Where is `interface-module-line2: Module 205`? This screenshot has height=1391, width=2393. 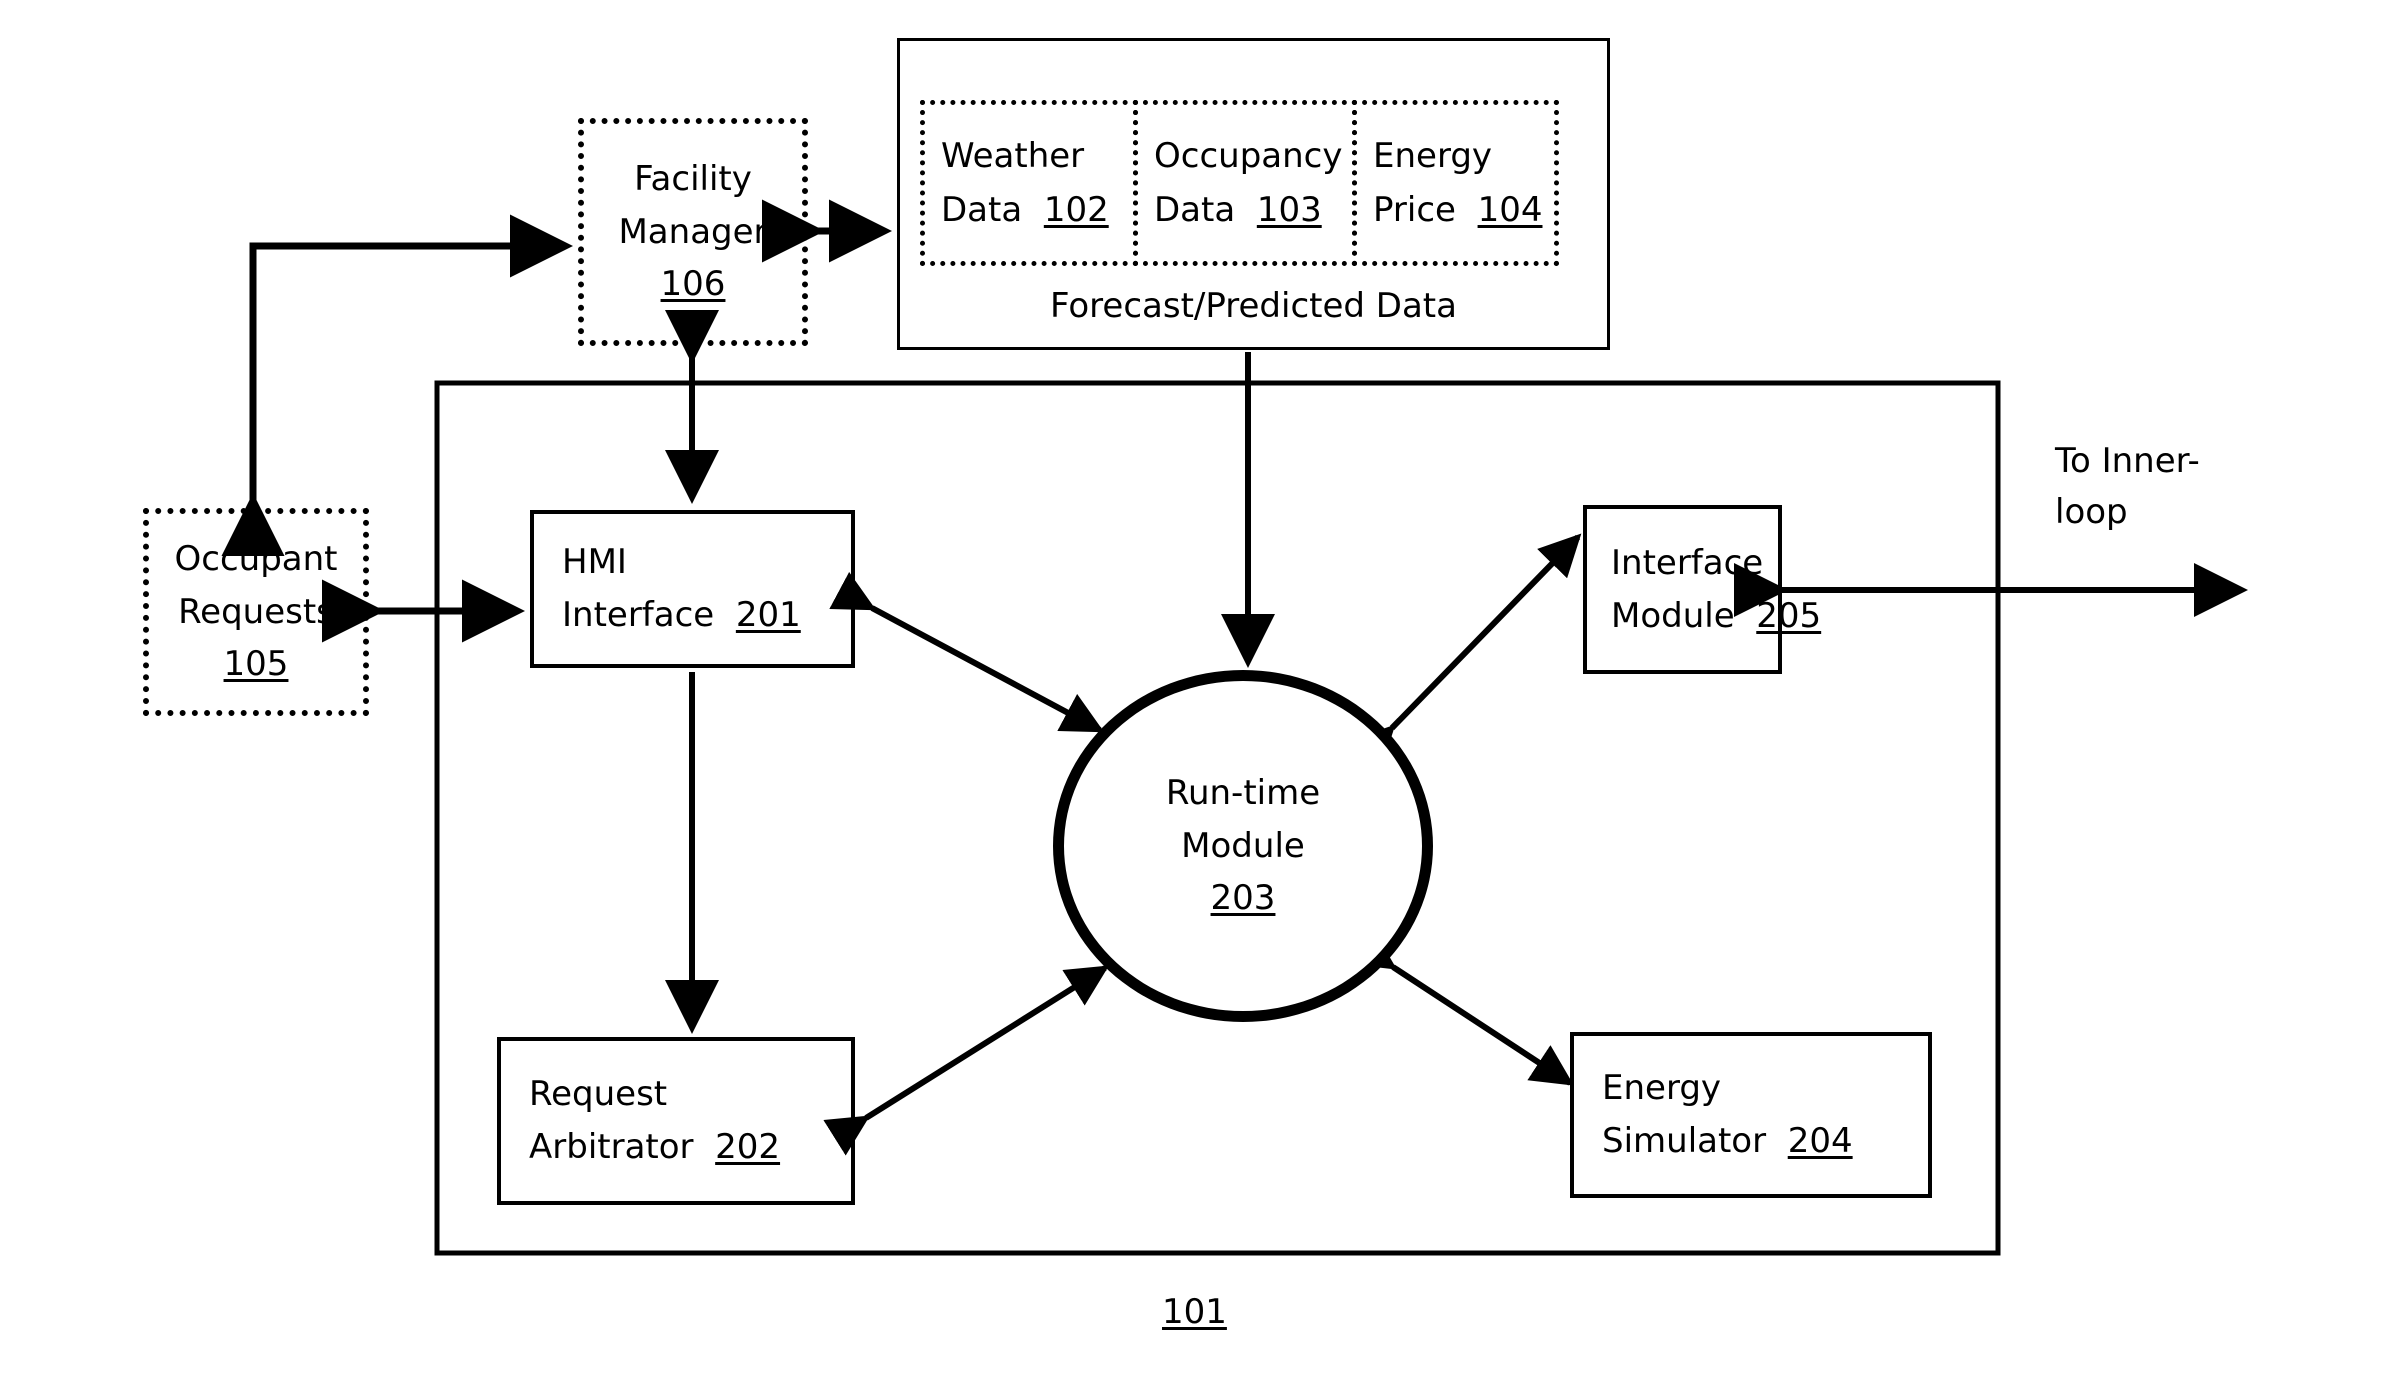 interface-module-line2: Module 205 is located at coordinates (1716, 616).